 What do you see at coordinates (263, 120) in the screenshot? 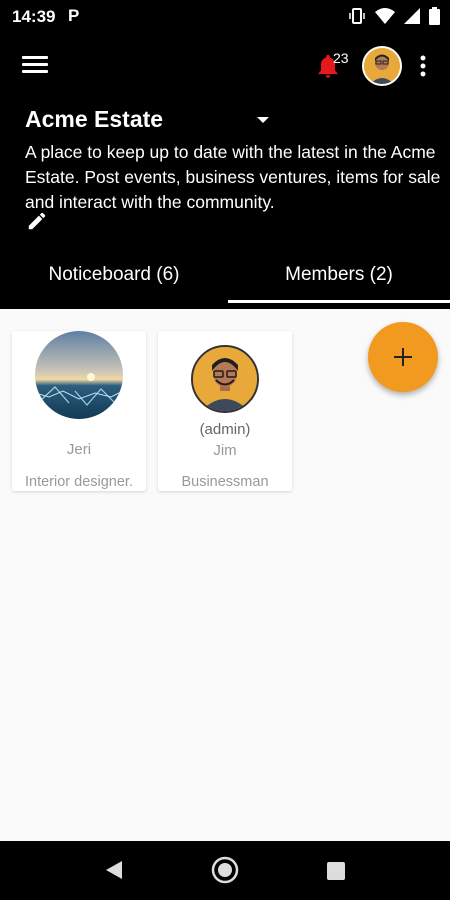
I see `group-dropdown-icon` at bounding box center [263, 120].